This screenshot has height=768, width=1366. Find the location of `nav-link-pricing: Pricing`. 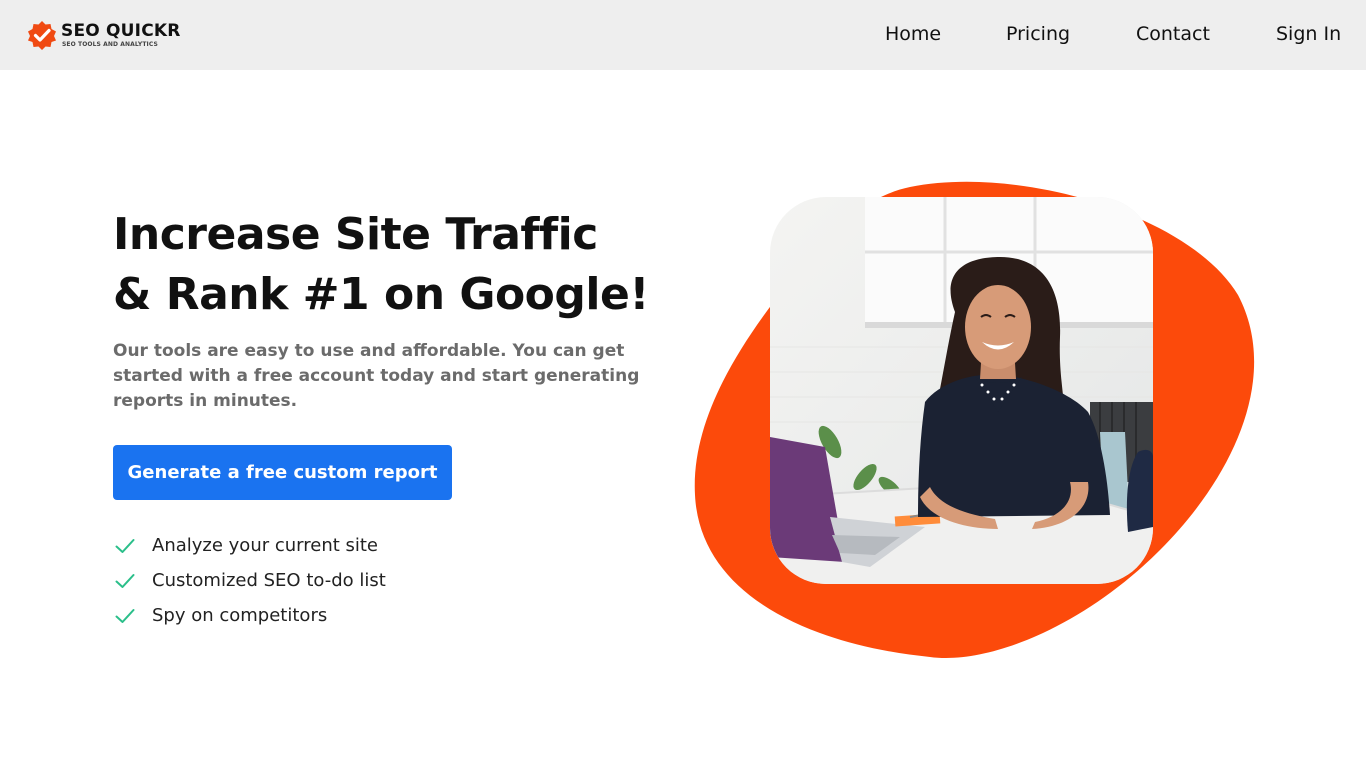

nav-link-pricing: Pricing is located at coordinates (1038, 34).